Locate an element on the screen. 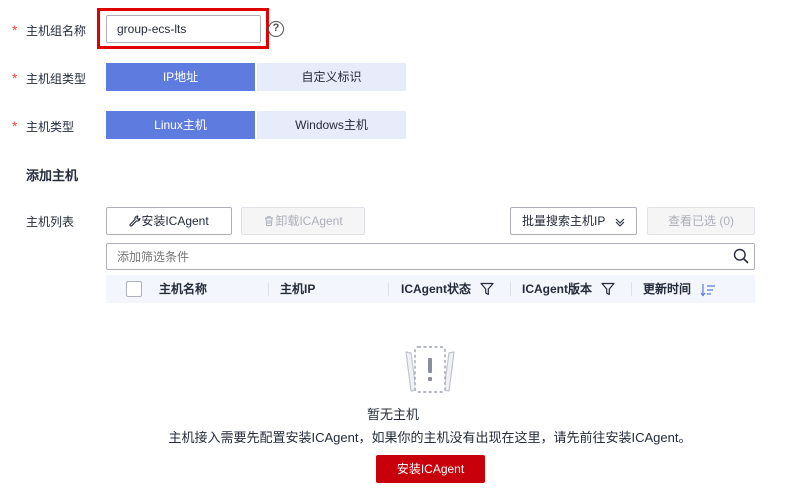 Image resolution: width=786 pixels, height=495 pixels. column-host-name: 主机名称 is located at coordinates (183, 289).